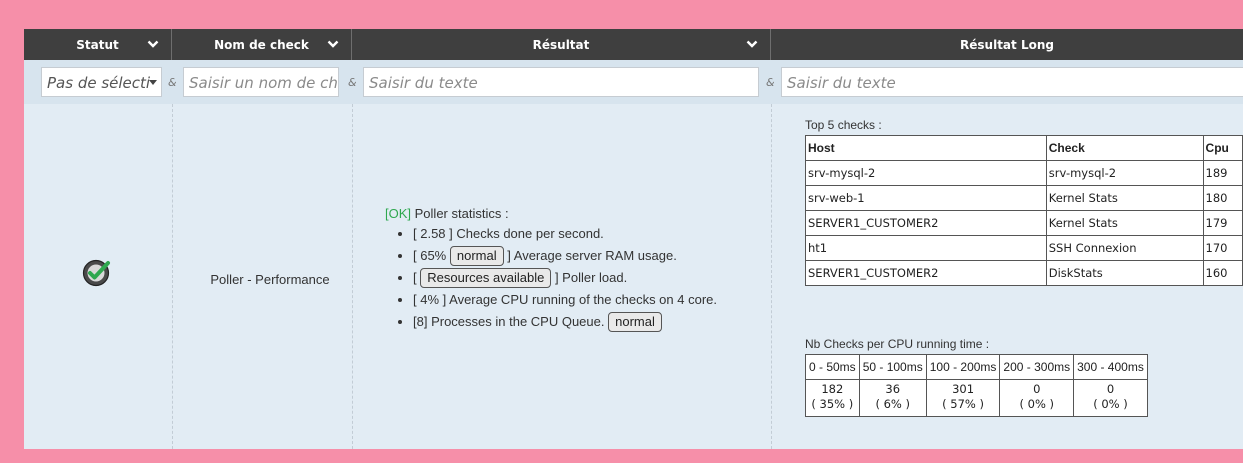  I want to click on statut-filter-select: Pas de sélecti, so click(101, 82).